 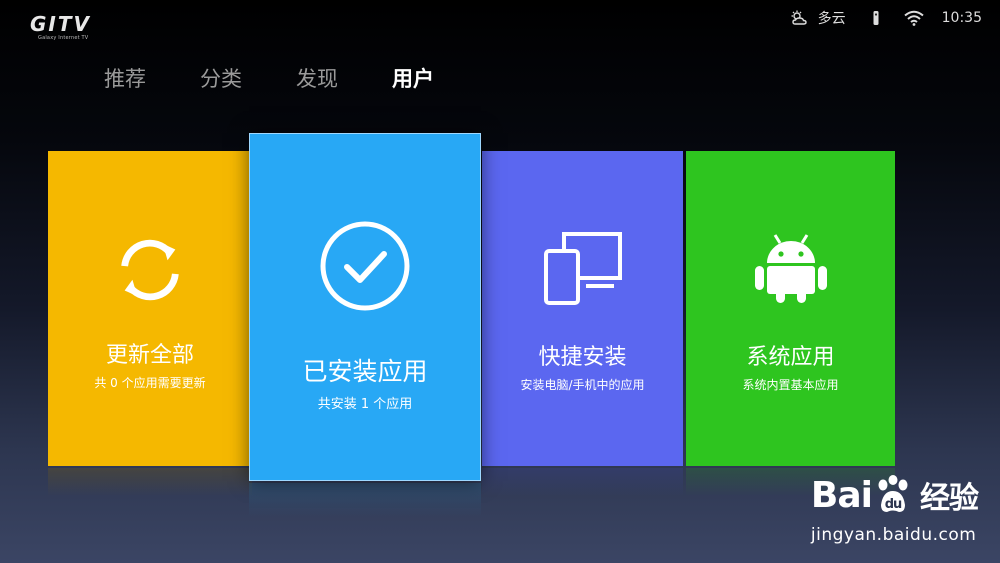 I want to click on android-icon, so click(x=790, y=268).